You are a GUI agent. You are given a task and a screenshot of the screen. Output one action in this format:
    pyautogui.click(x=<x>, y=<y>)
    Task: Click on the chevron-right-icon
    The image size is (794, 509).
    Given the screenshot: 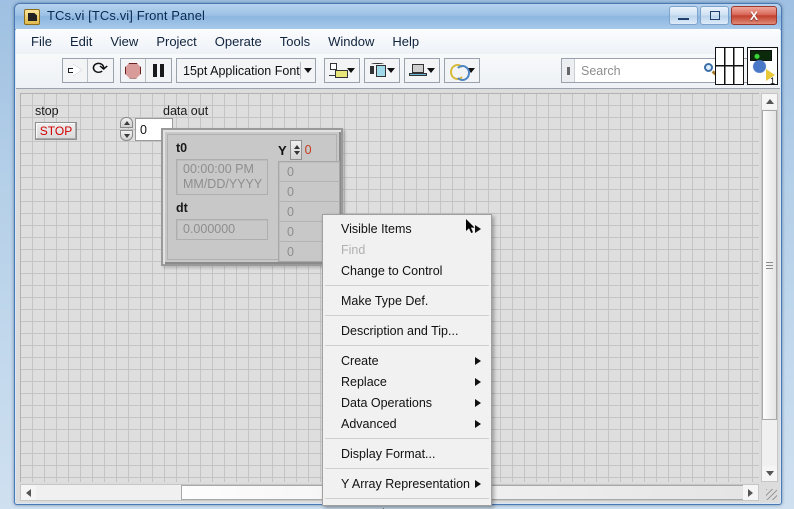 What is the action you would take?
    pyautogui.click(x=750, y=492)
    